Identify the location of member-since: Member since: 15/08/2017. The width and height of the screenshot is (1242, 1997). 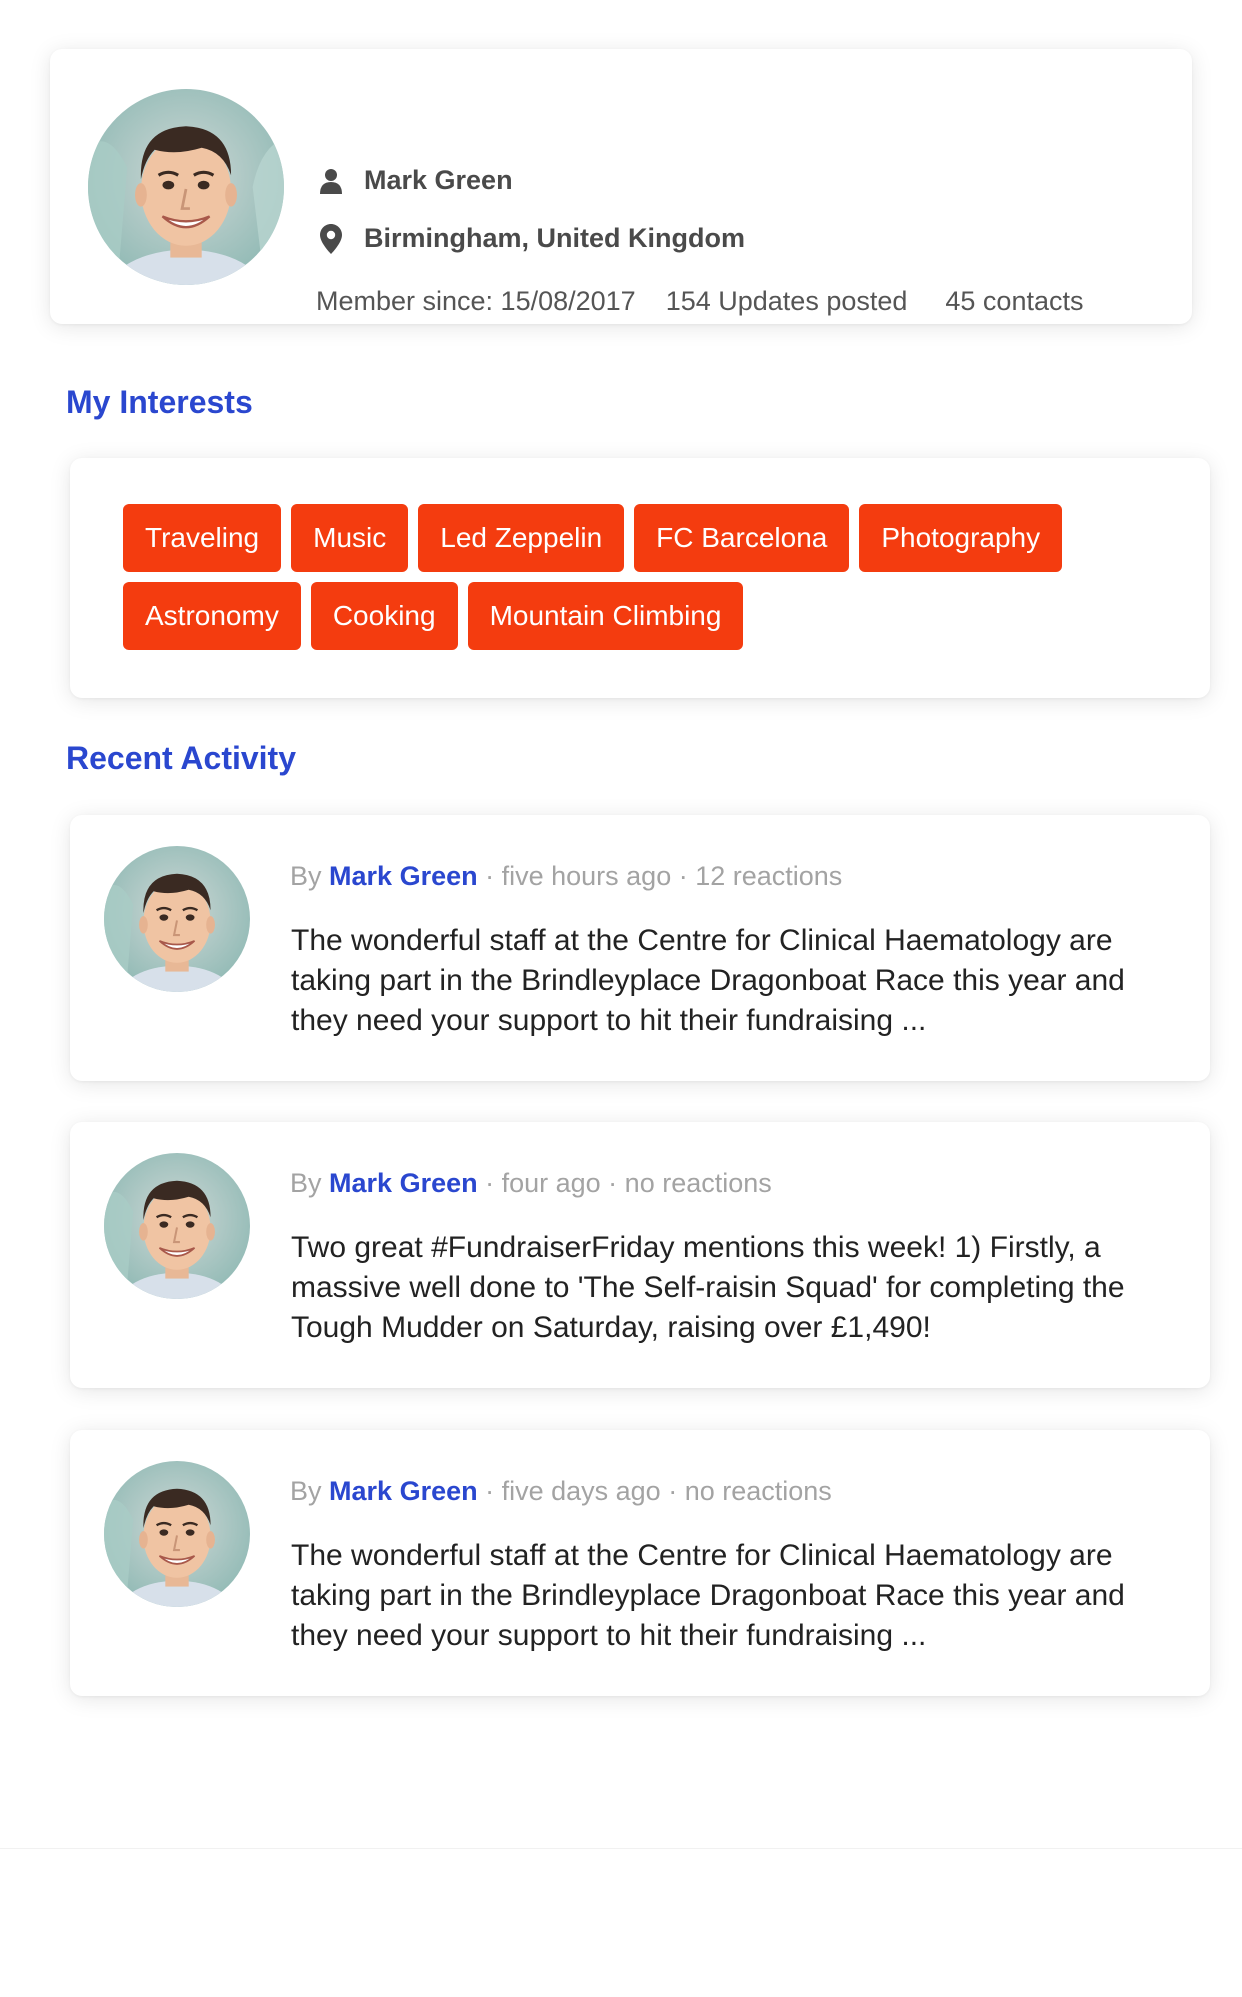
(476, 301).